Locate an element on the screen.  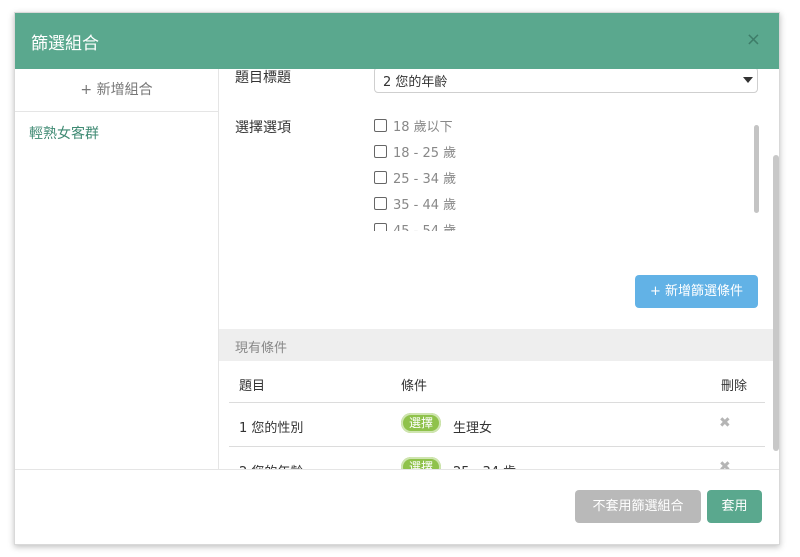
option-item: 18 歲以下 is located at coordinates (413, 125).